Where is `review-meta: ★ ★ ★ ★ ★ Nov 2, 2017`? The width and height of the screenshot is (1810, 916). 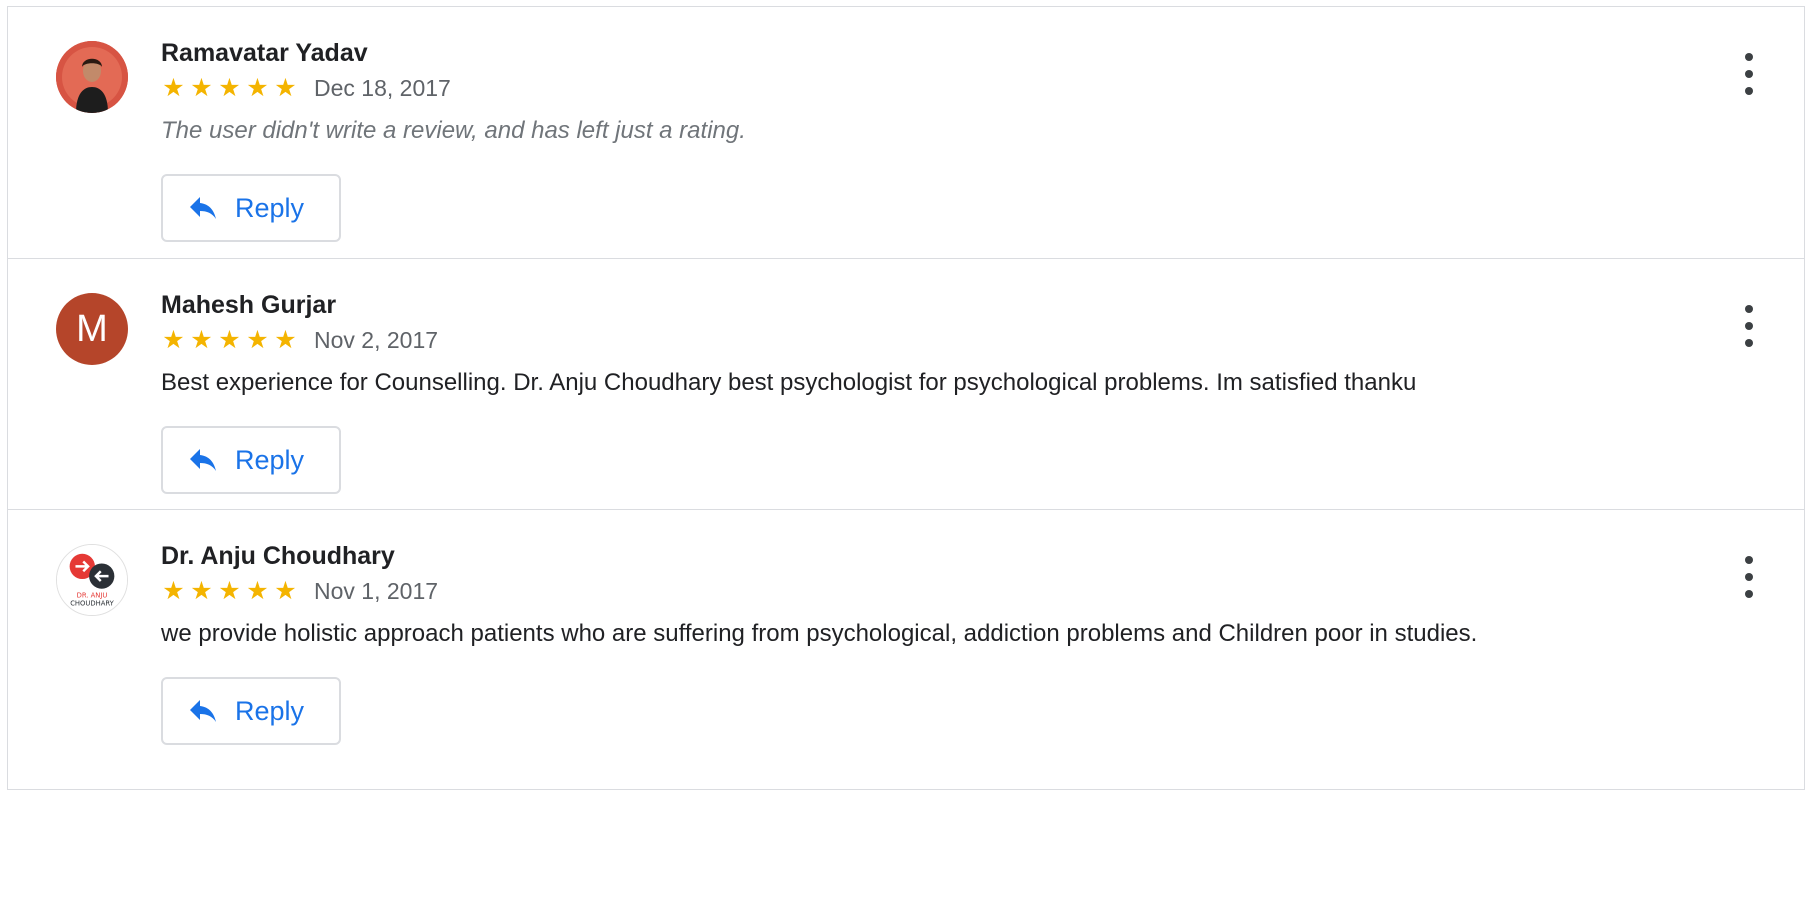
review-meta: ★ ★ ★ ★ ★ Nov 2, 2017 is located at coordinates (922, 340).